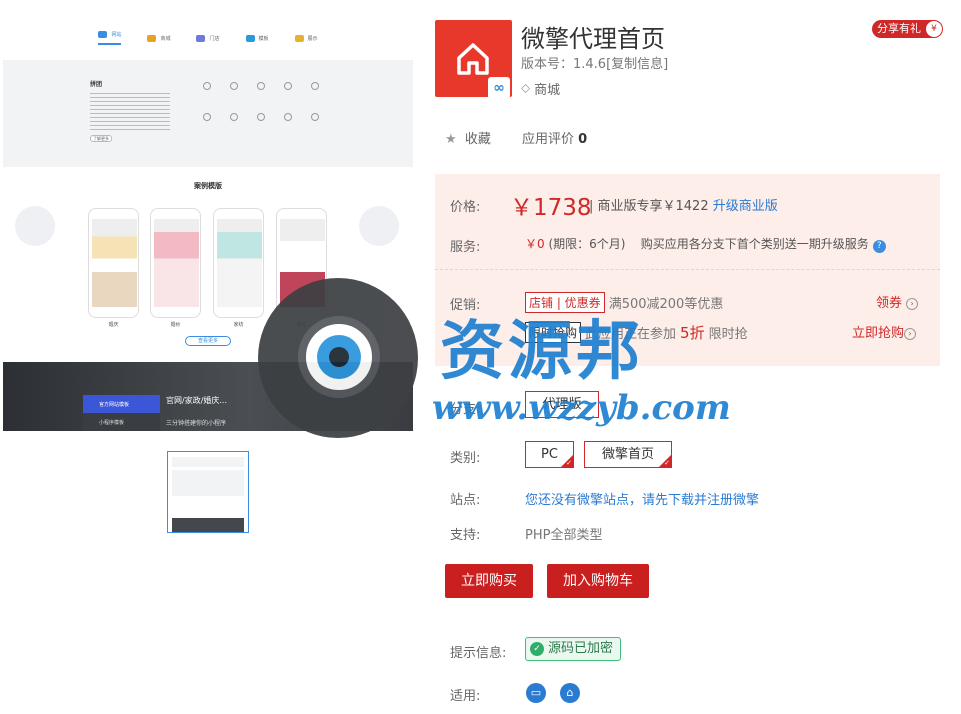 This screenshot has width=961, height=714. Describe the element at coordinates (934, 29) in the screenshot. I see `gift-bag-icon: ¥` at that location.